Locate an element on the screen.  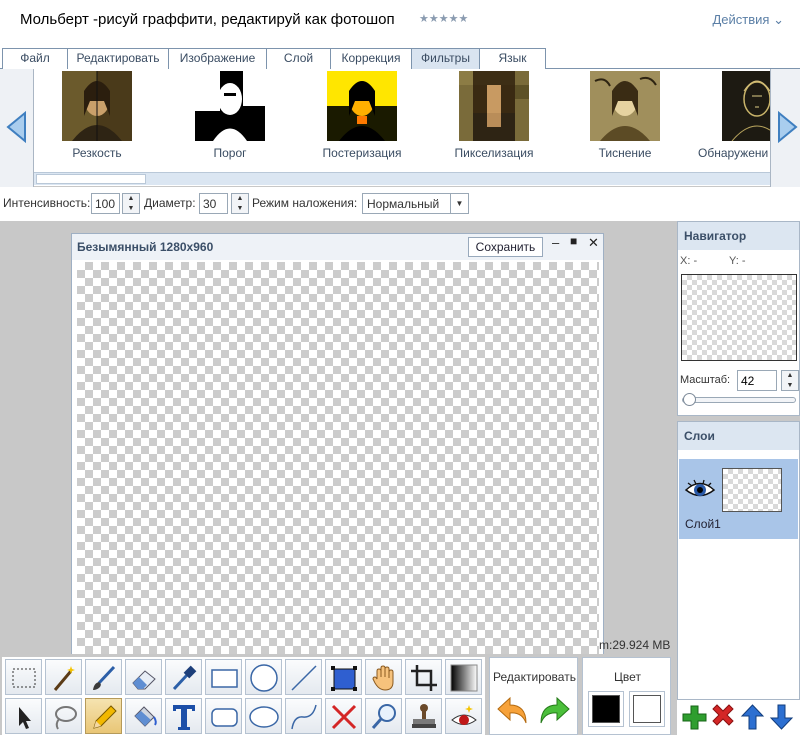
line-tool is located at coordinates (303, 677).